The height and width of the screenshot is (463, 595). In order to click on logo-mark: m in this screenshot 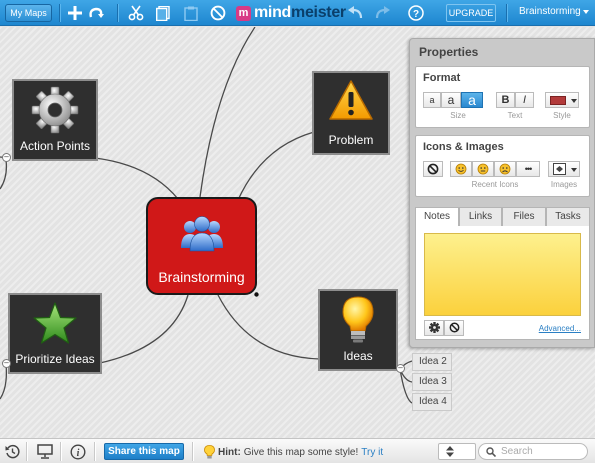, I will do `click(243, 13)`.